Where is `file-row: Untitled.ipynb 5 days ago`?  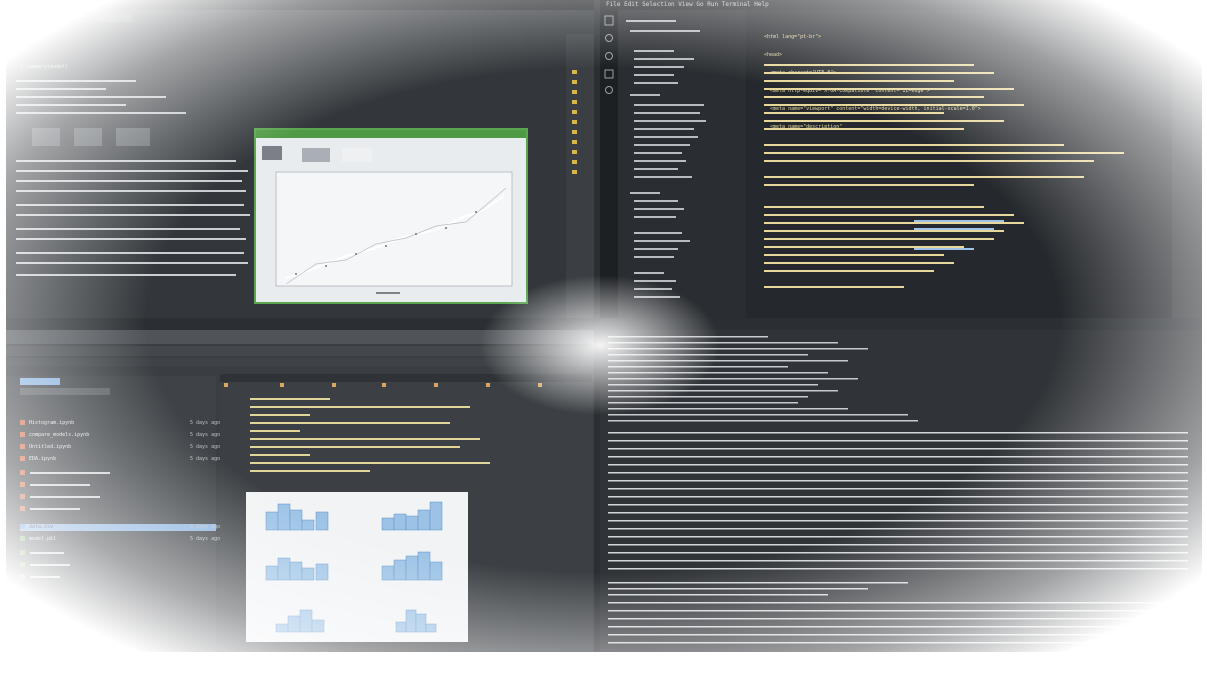 file-row: Untitled.ipynb 5 days ago is located at coordinates (120, 447).